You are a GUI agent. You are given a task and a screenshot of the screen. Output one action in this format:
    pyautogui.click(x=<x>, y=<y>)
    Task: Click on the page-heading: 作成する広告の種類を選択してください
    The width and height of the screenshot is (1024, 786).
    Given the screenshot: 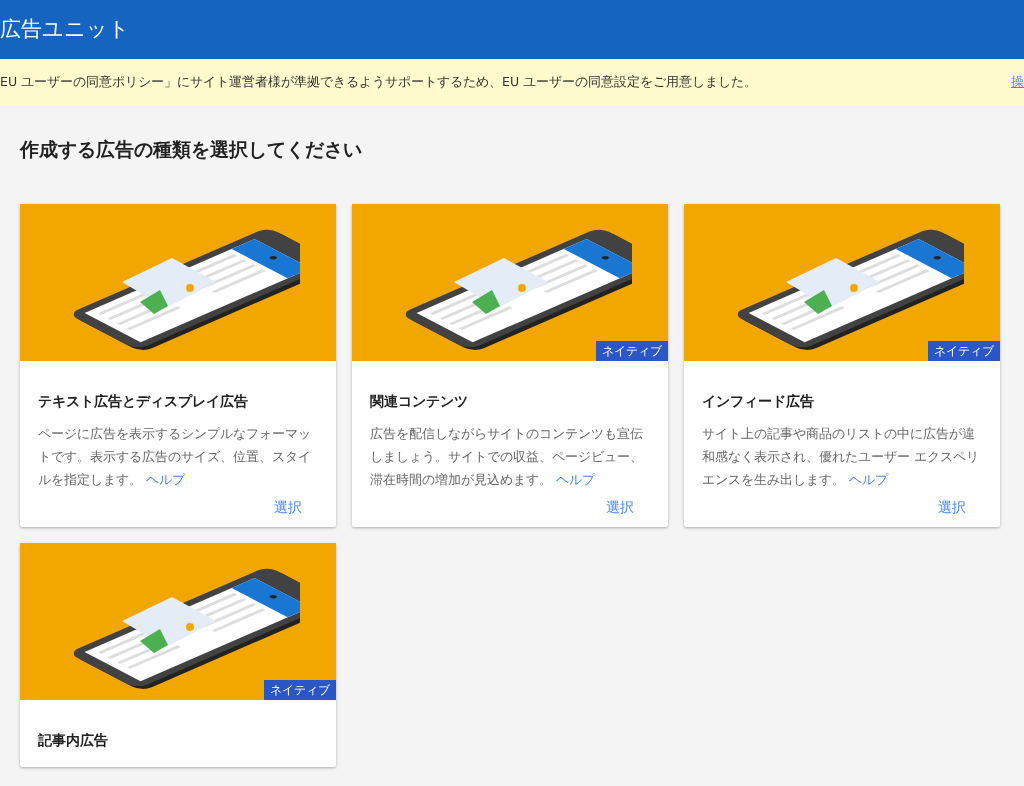 What is the action you would take?
    pyautogui.click(x=191, y=149)
    